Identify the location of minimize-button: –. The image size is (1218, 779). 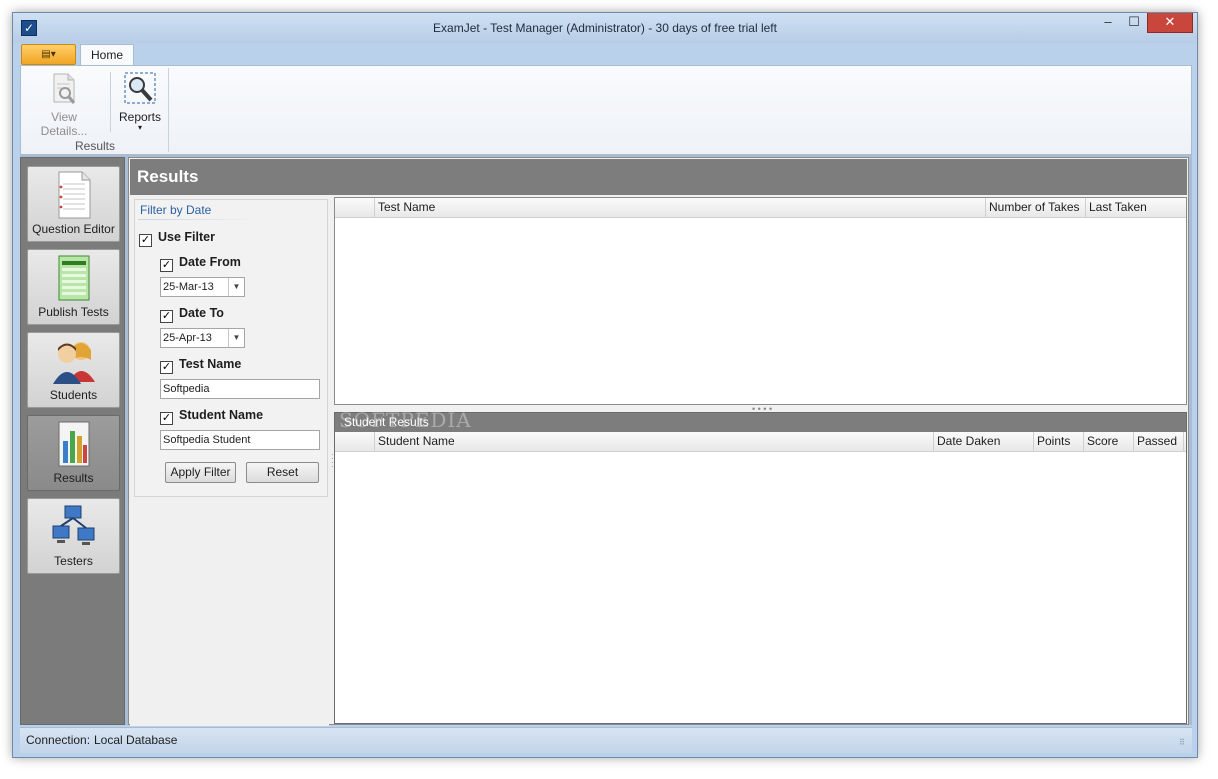
(1108, 23).